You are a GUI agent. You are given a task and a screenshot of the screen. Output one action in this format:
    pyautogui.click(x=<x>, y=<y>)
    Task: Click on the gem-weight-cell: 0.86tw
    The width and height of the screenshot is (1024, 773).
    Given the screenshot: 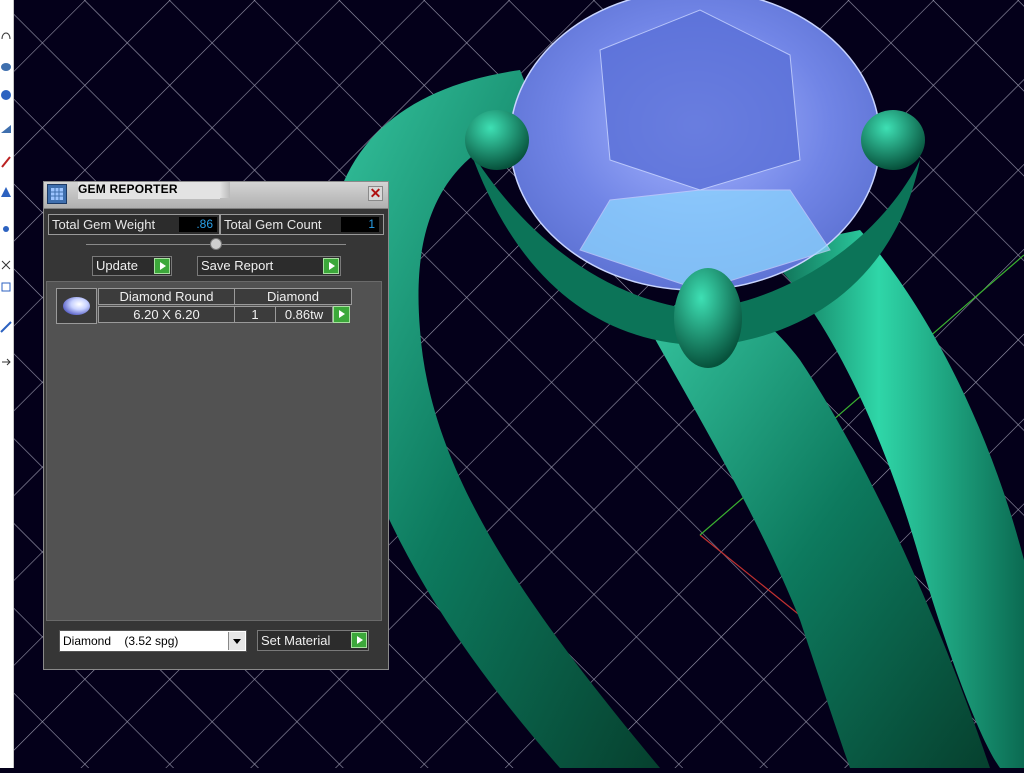 What is the action you would take?
    pyautogui.click(x=304, y=314)
    